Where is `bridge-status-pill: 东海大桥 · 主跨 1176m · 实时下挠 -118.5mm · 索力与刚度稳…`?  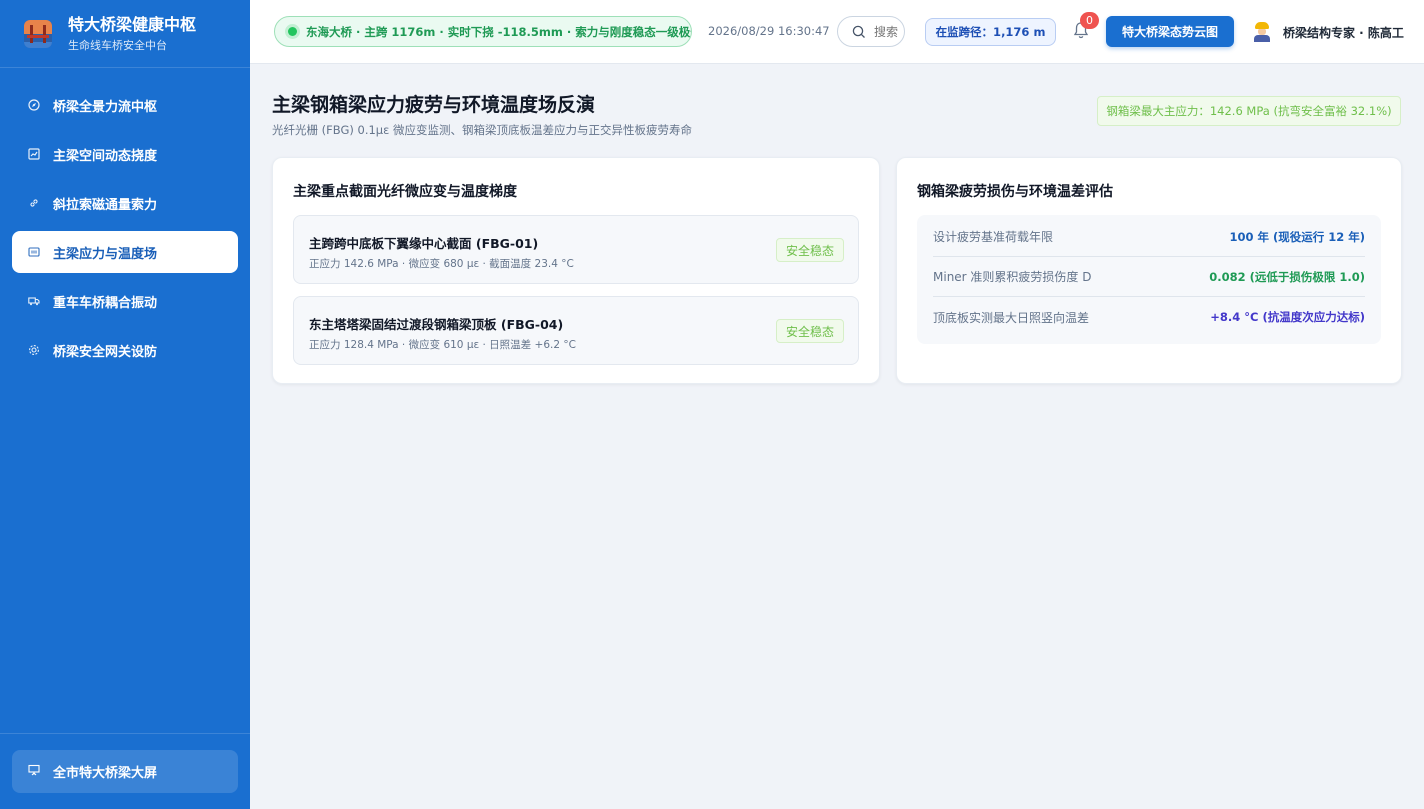
bridge-status-pill: 东海大桥 · 主跨 1176m · 实时下挠 -118.5mm · 索力与刚度稳… is located at coordinates (483, 31).